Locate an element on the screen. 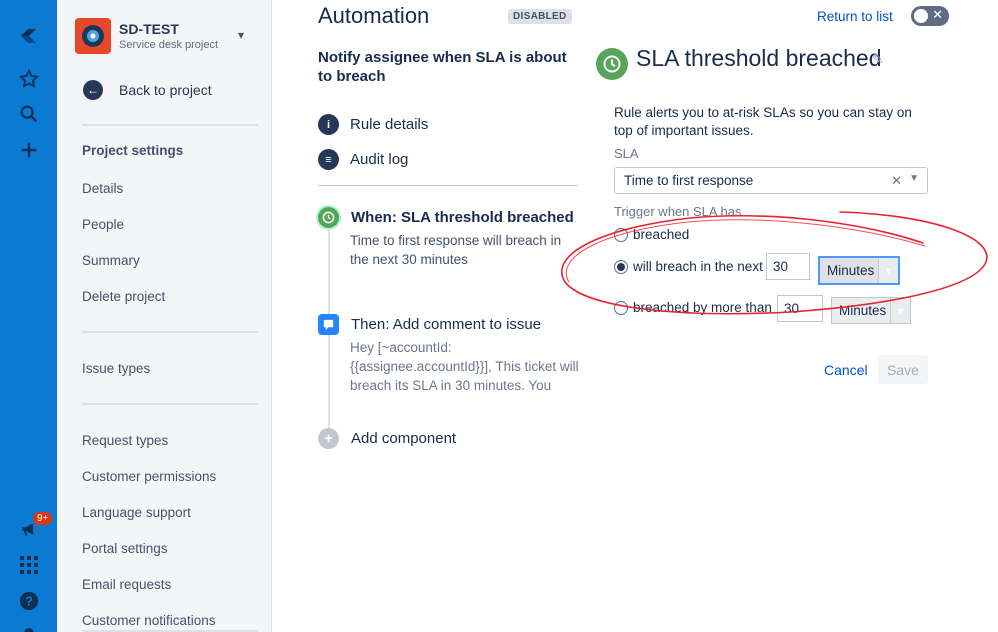 This screenshot has width=998, height=632. sidebar-item-summary: Summary is located at coordinates (111, 260).